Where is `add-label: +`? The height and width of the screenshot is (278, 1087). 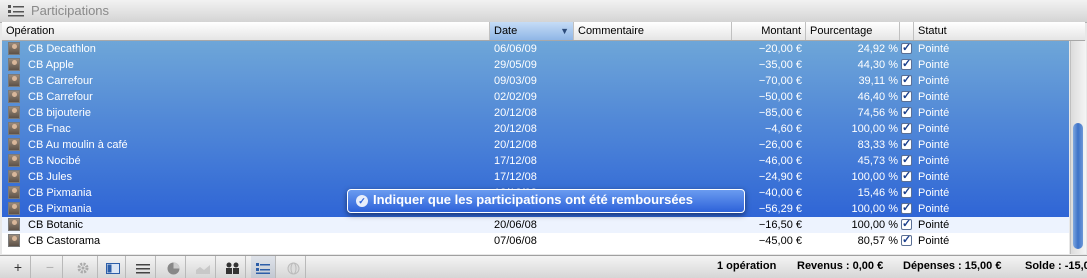 add-label: + is located at coordinates (18, 267).